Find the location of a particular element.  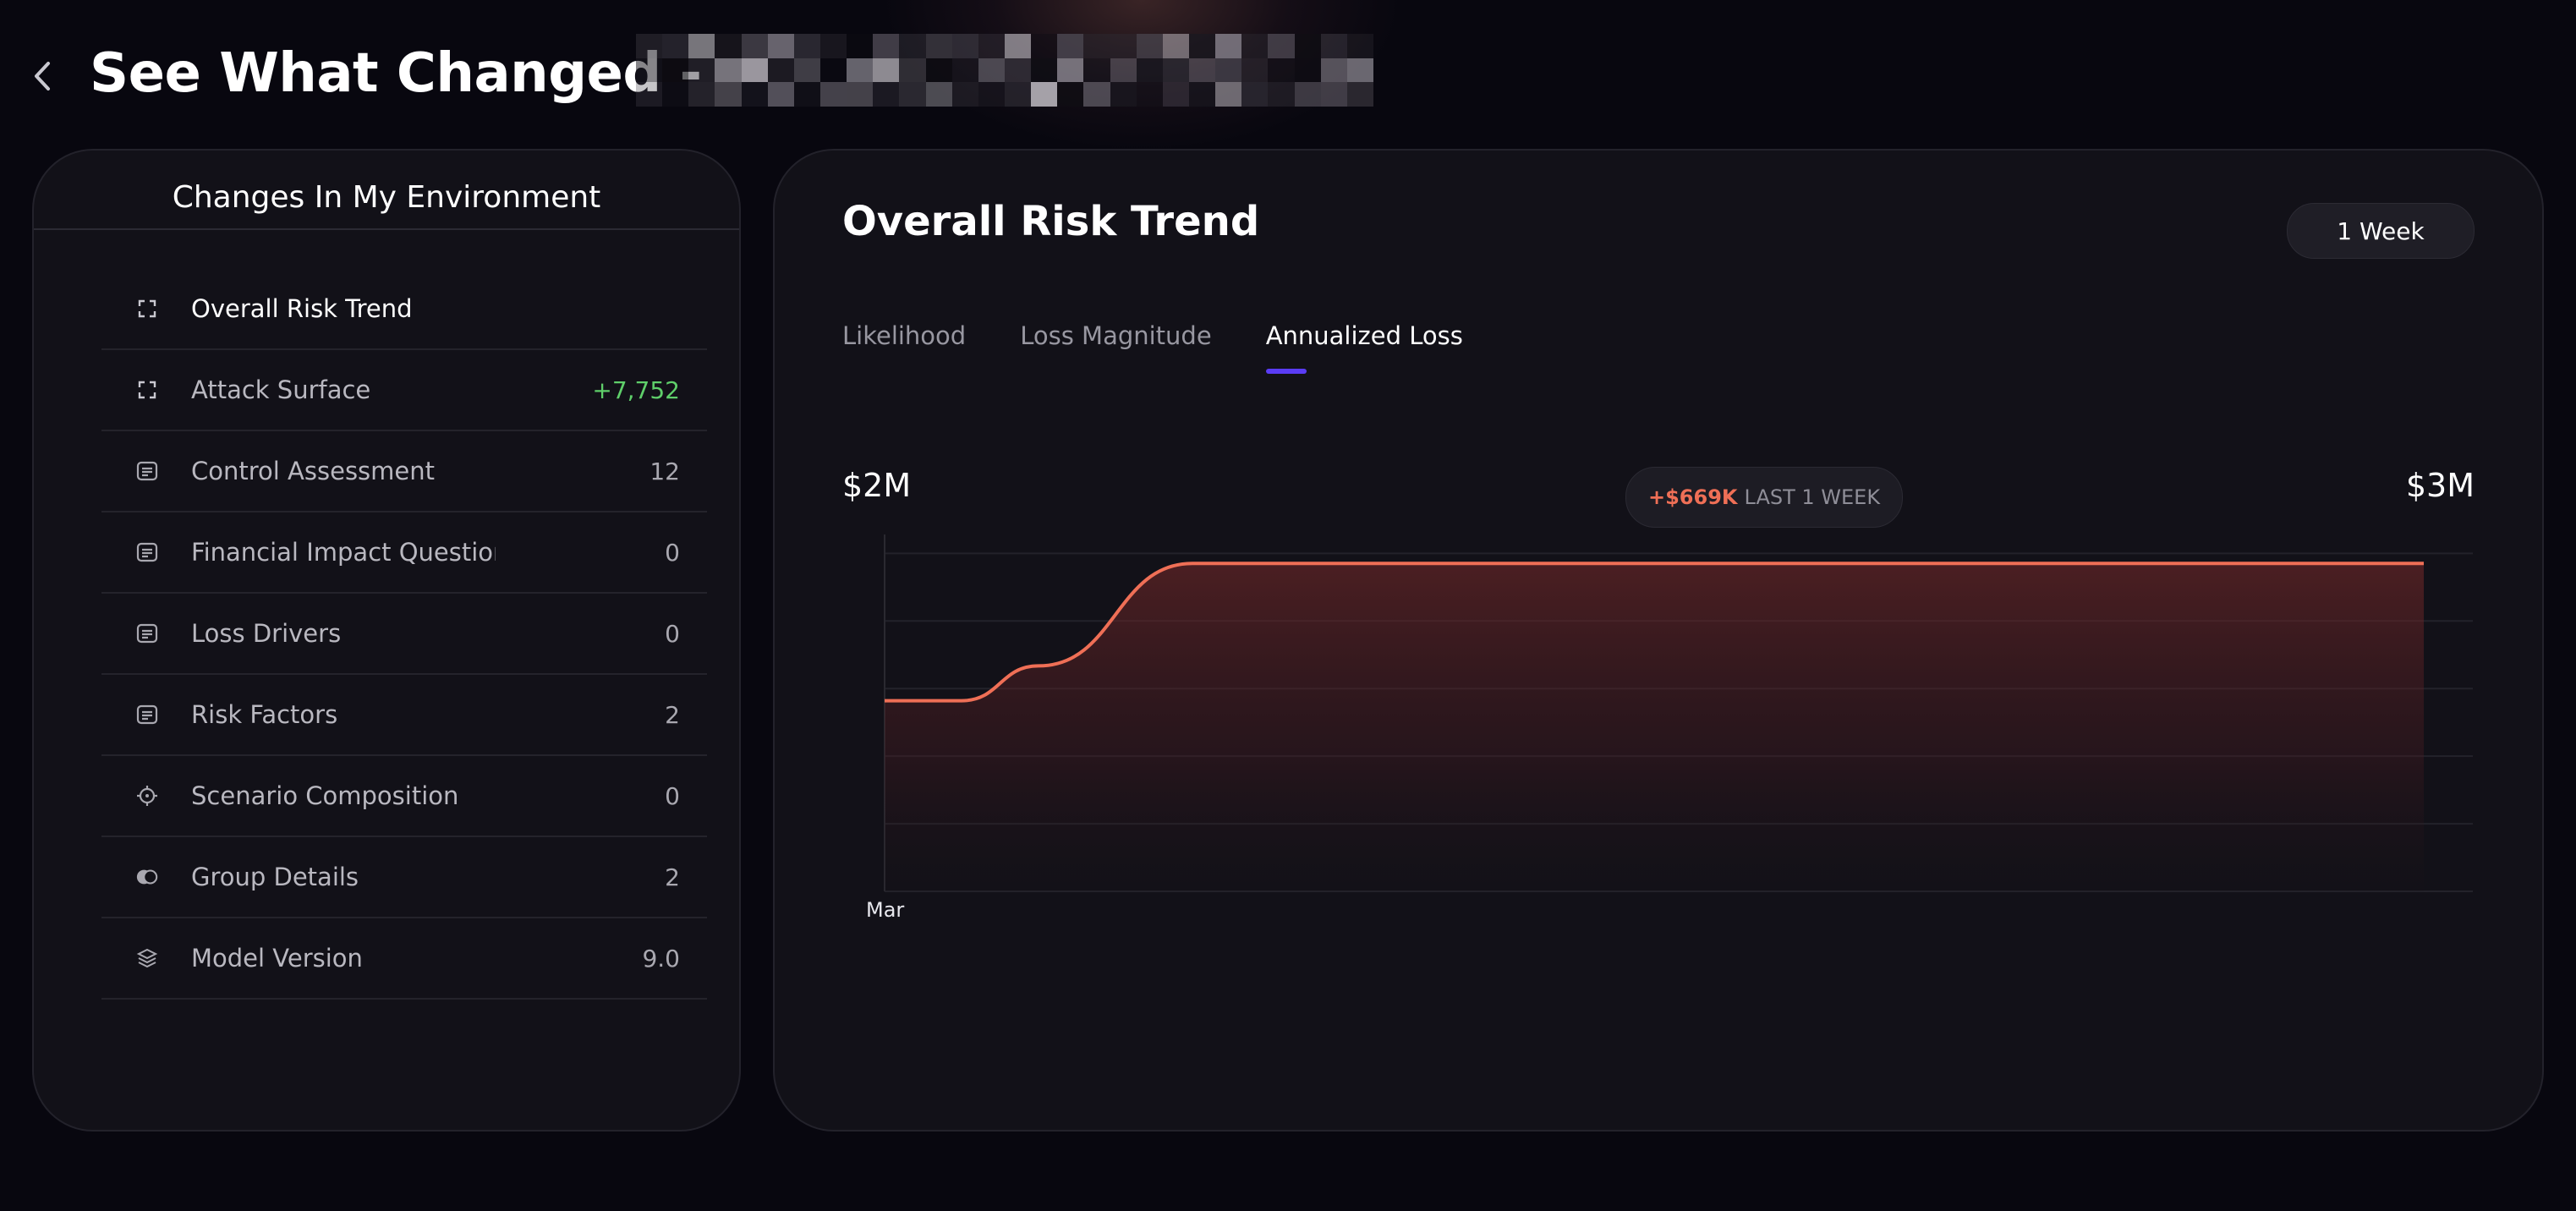

back-button is located at coordinates (42, 76).